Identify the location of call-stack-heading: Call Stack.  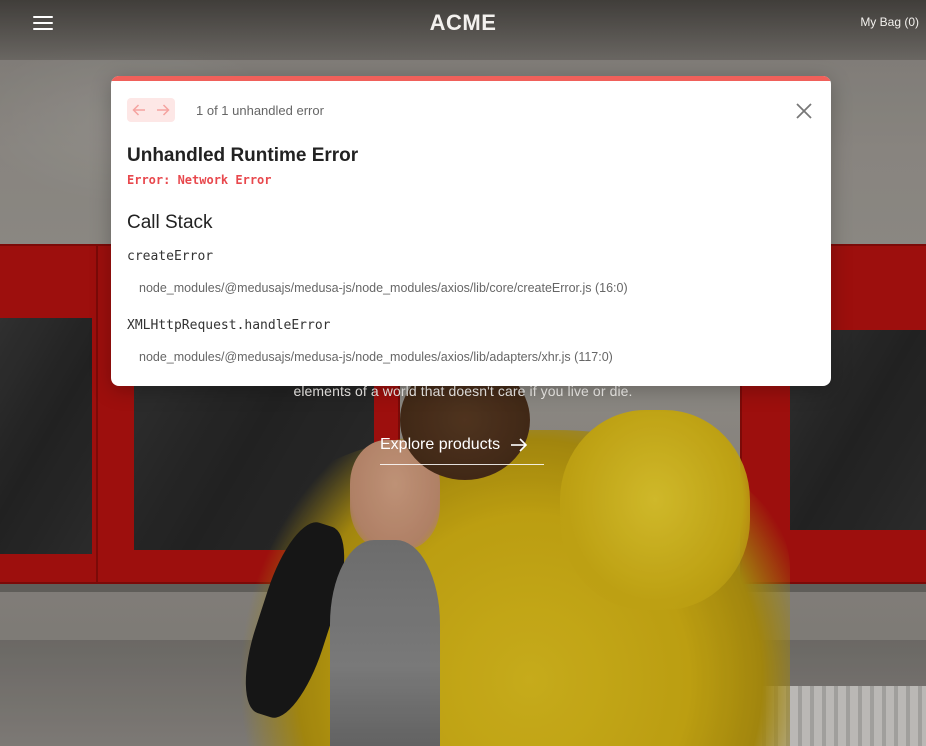
(170, 222).